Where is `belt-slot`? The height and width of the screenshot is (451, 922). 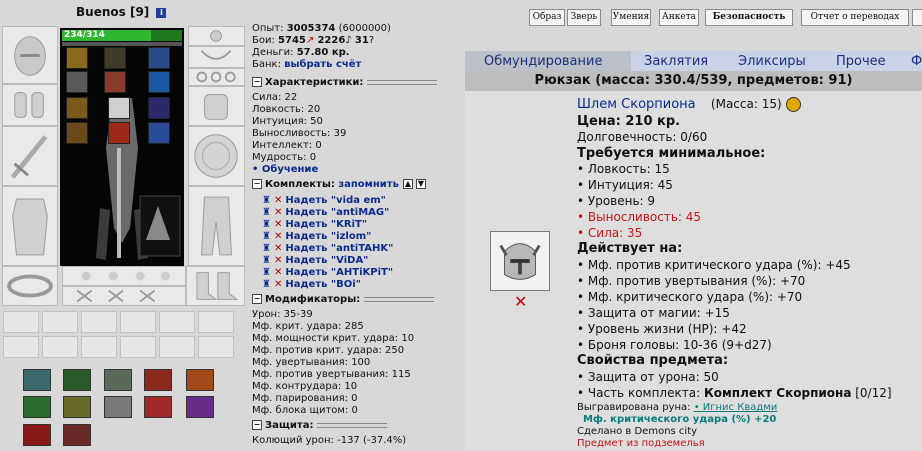
belt-slot is located at coordinates (30, 286).